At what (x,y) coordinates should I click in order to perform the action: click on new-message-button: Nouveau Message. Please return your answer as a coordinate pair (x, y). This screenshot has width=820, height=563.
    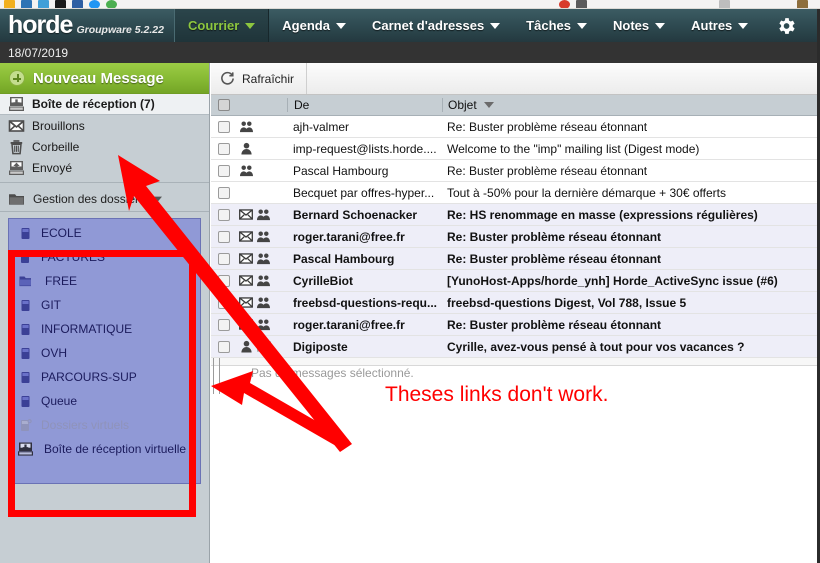
    Looking at the image, I should click on (104, 78).